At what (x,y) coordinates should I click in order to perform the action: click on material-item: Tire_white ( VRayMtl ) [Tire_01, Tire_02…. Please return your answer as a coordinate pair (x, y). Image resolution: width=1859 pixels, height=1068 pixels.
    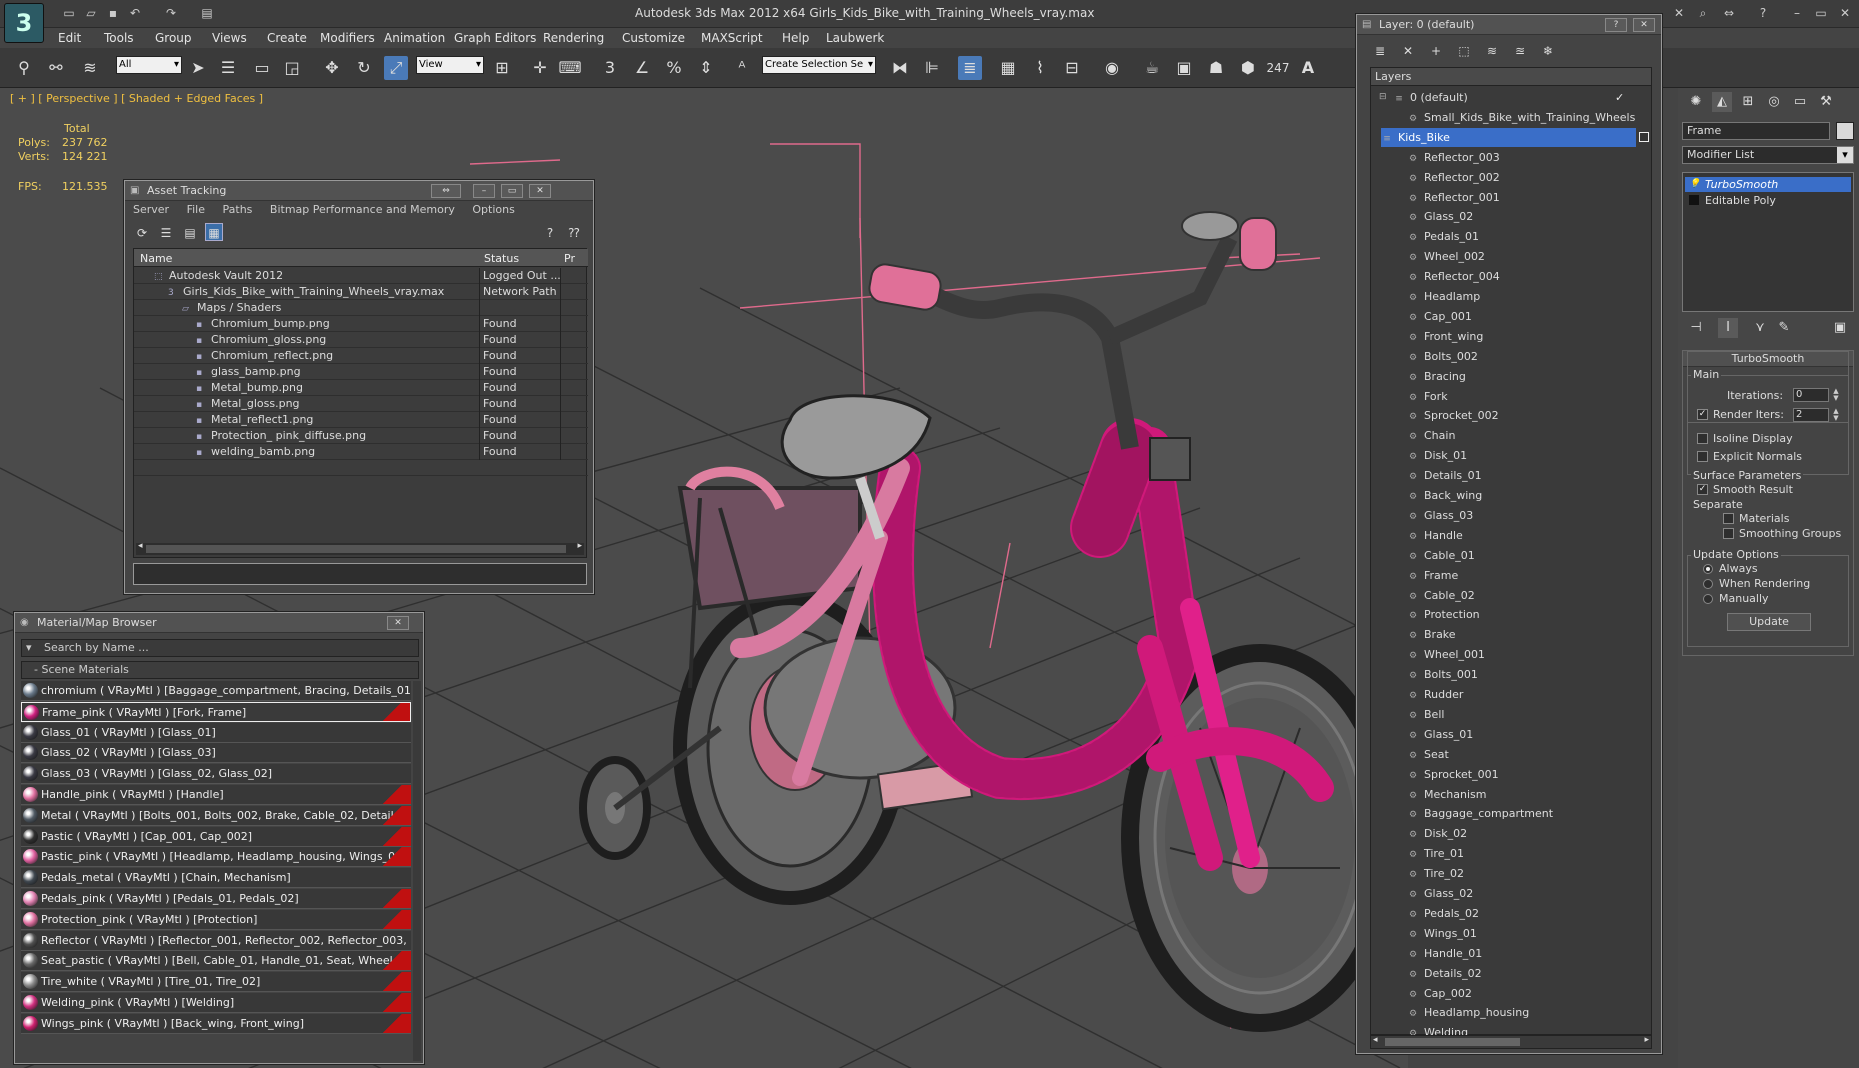
    Looking at the image, I should click on (216, 982).